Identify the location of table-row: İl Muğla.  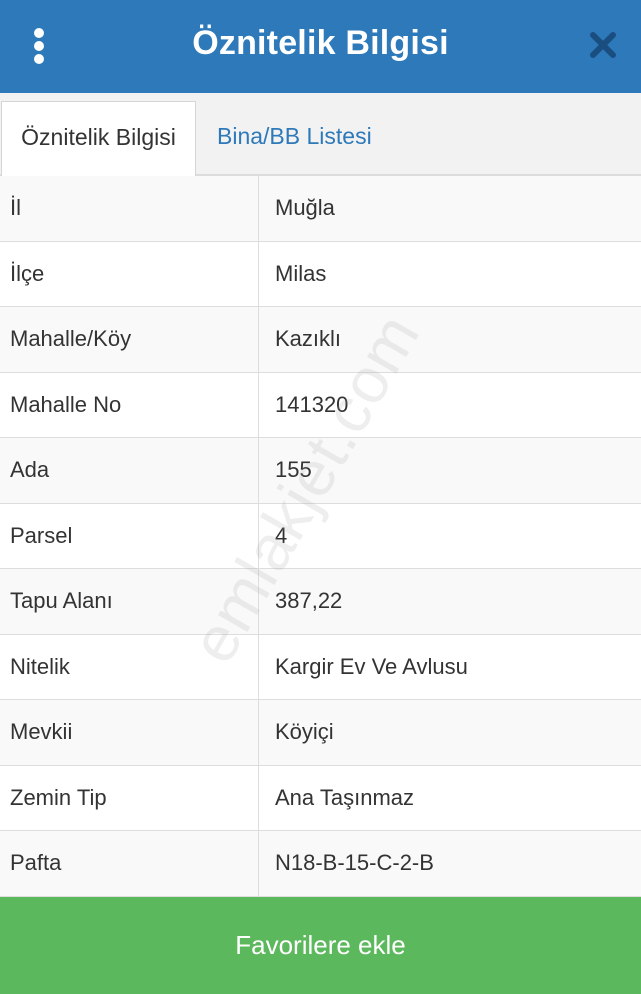
(320, 209).